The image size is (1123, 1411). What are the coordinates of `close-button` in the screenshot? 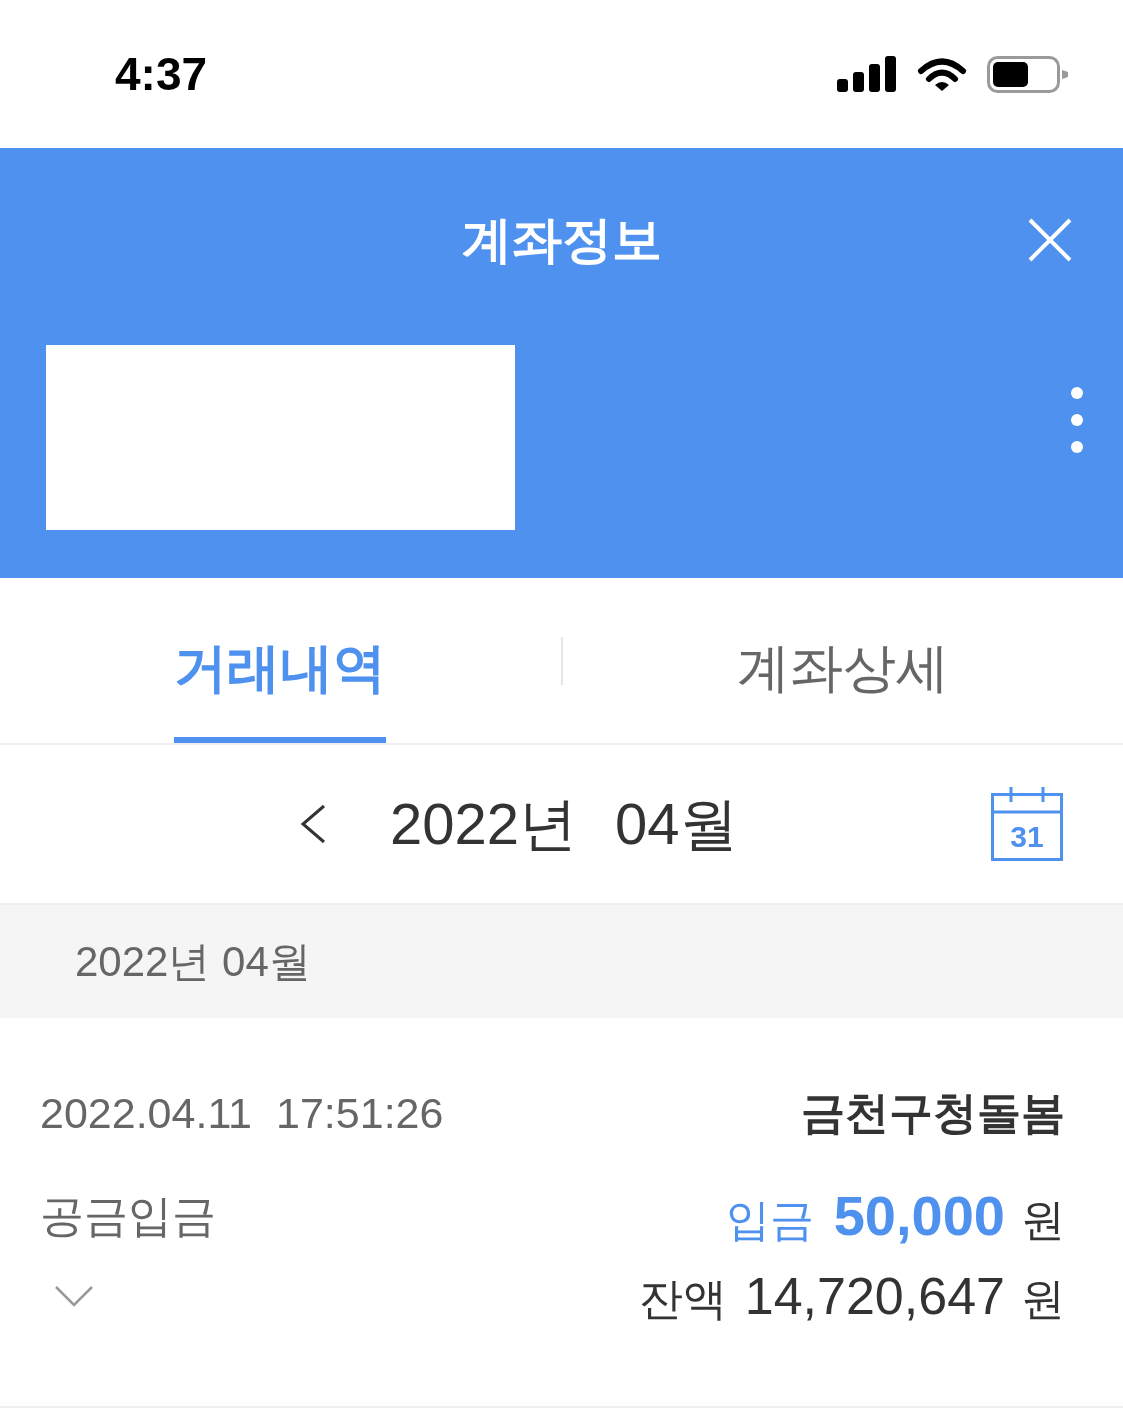 It's located at (1050, 240).